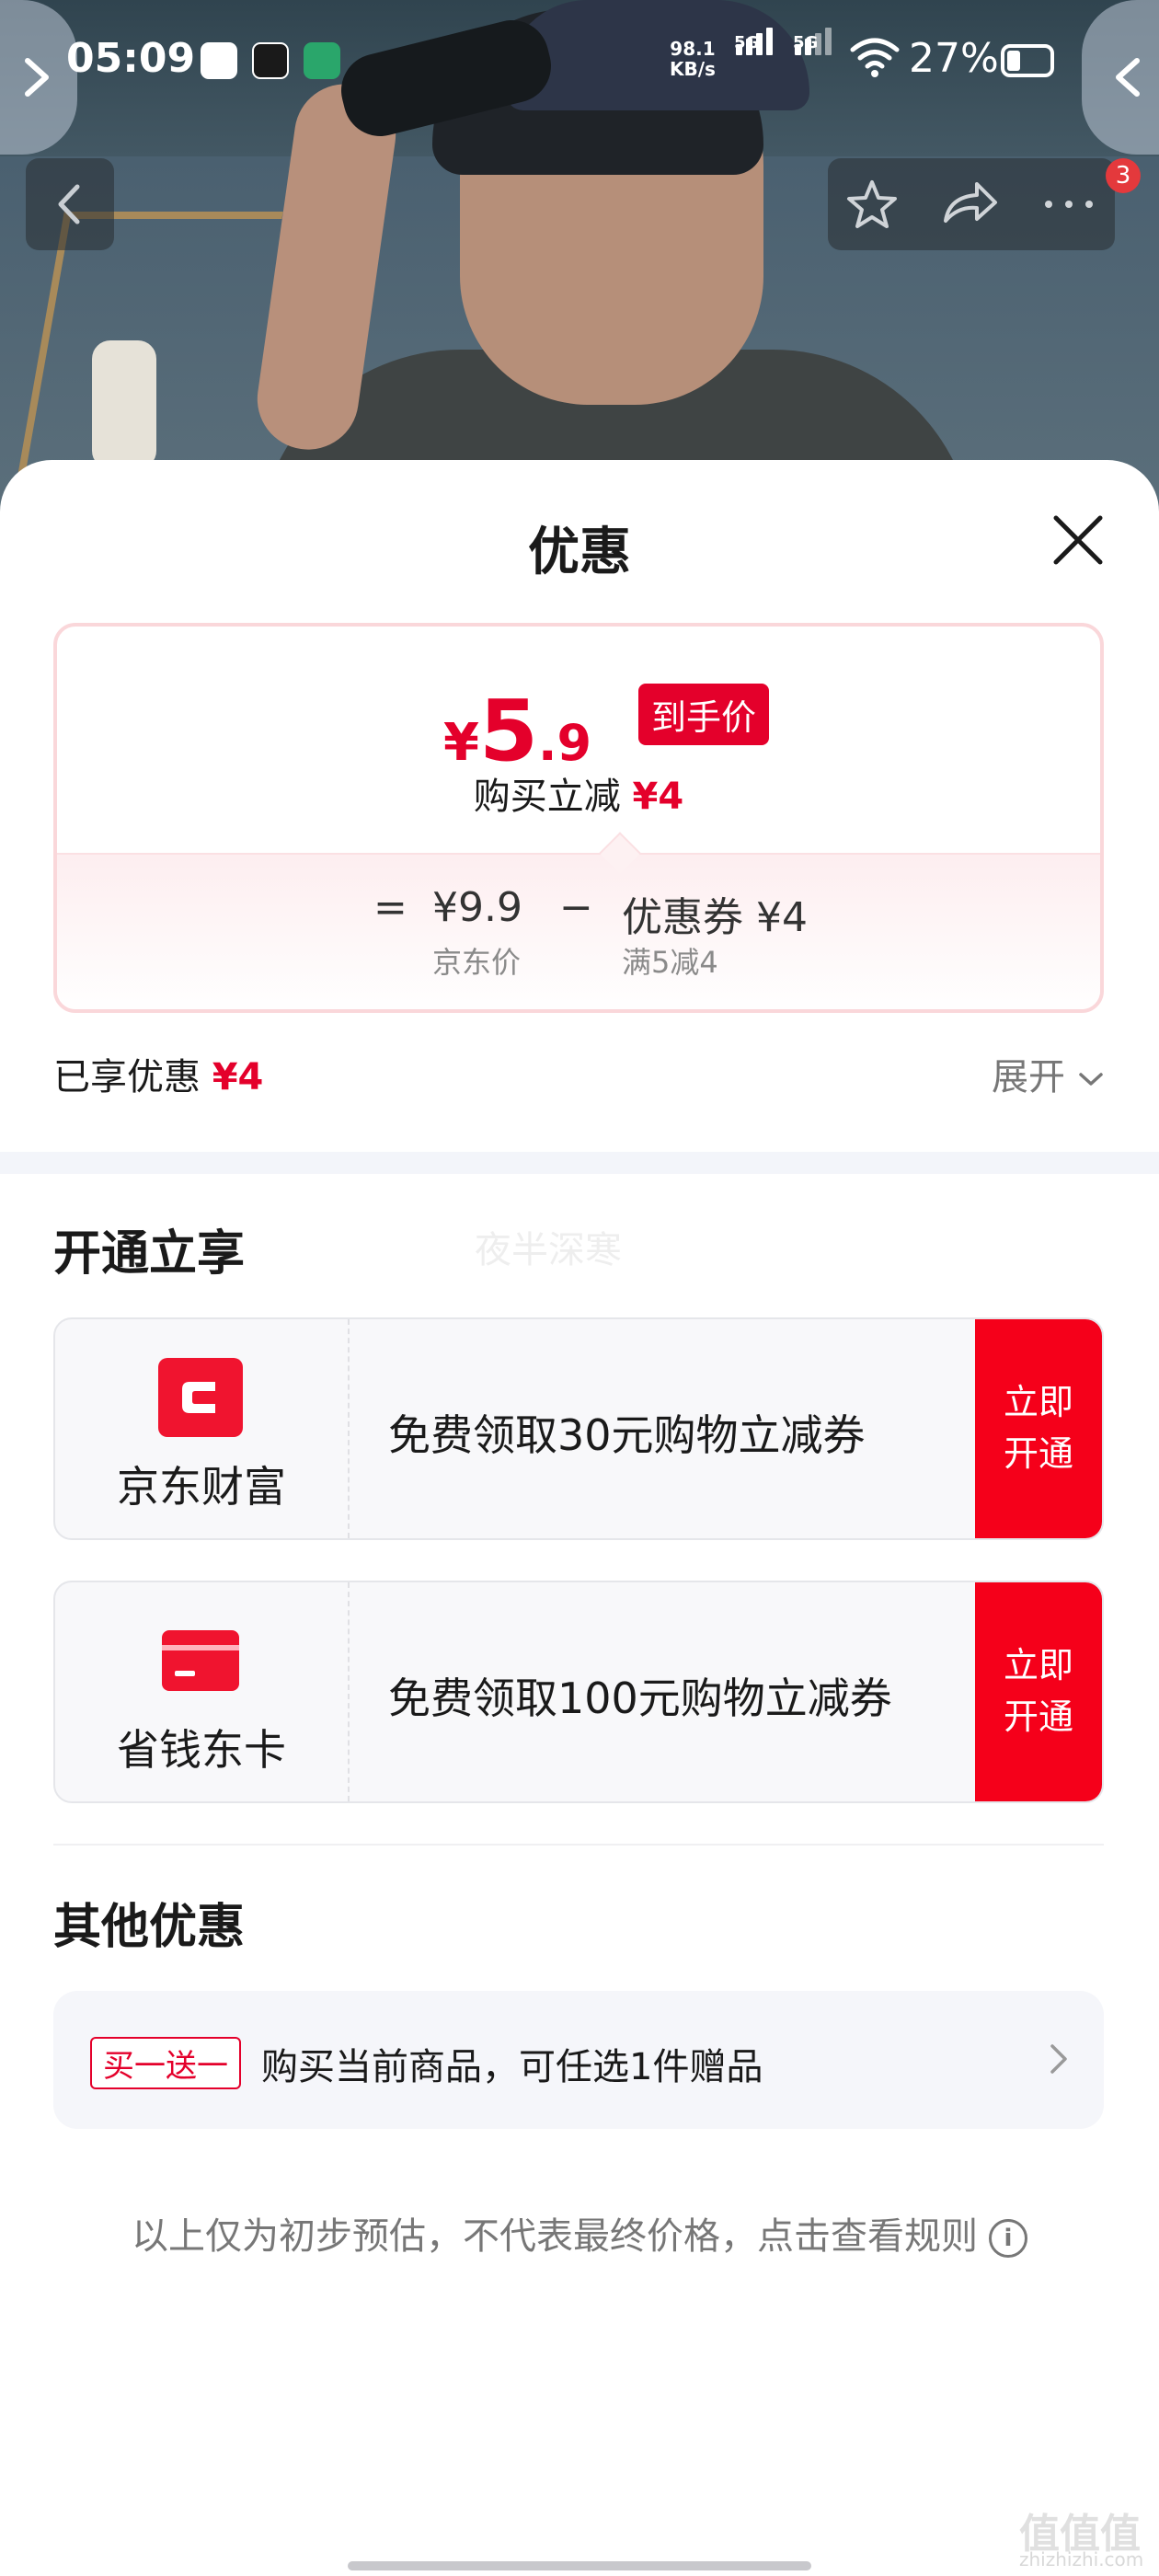 This screenshot has height=2576, width=1159. I want to click on reduce-line: 购买立减 ¥4, so click(578, 793).